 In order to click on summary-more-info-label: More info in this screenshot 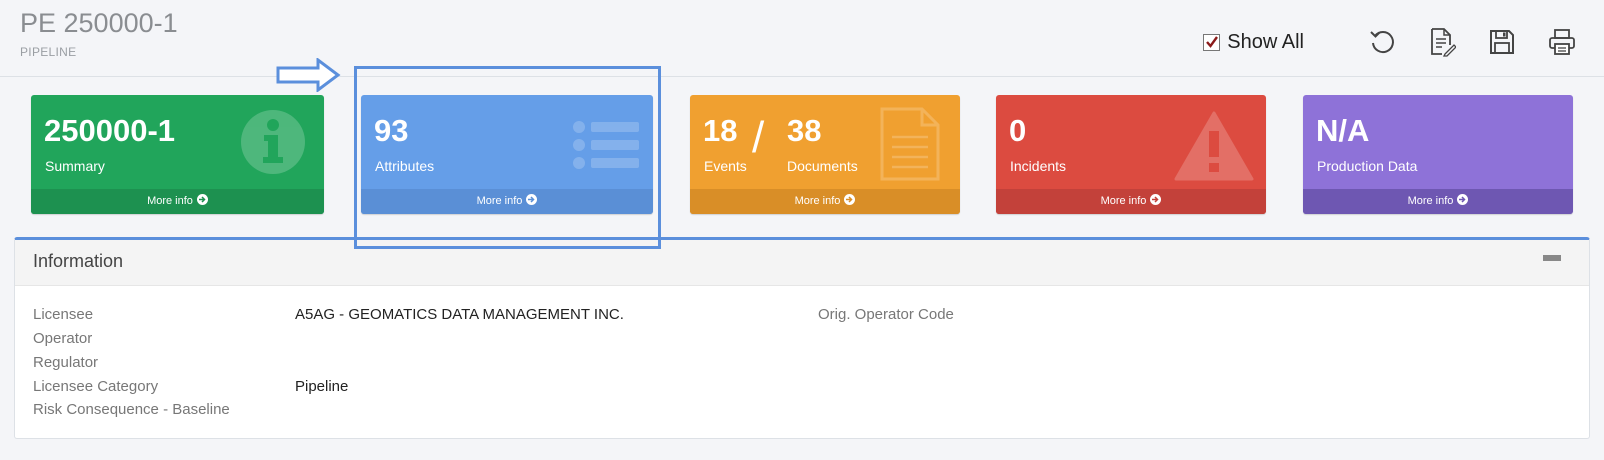, I will do `click(170, 201)`.